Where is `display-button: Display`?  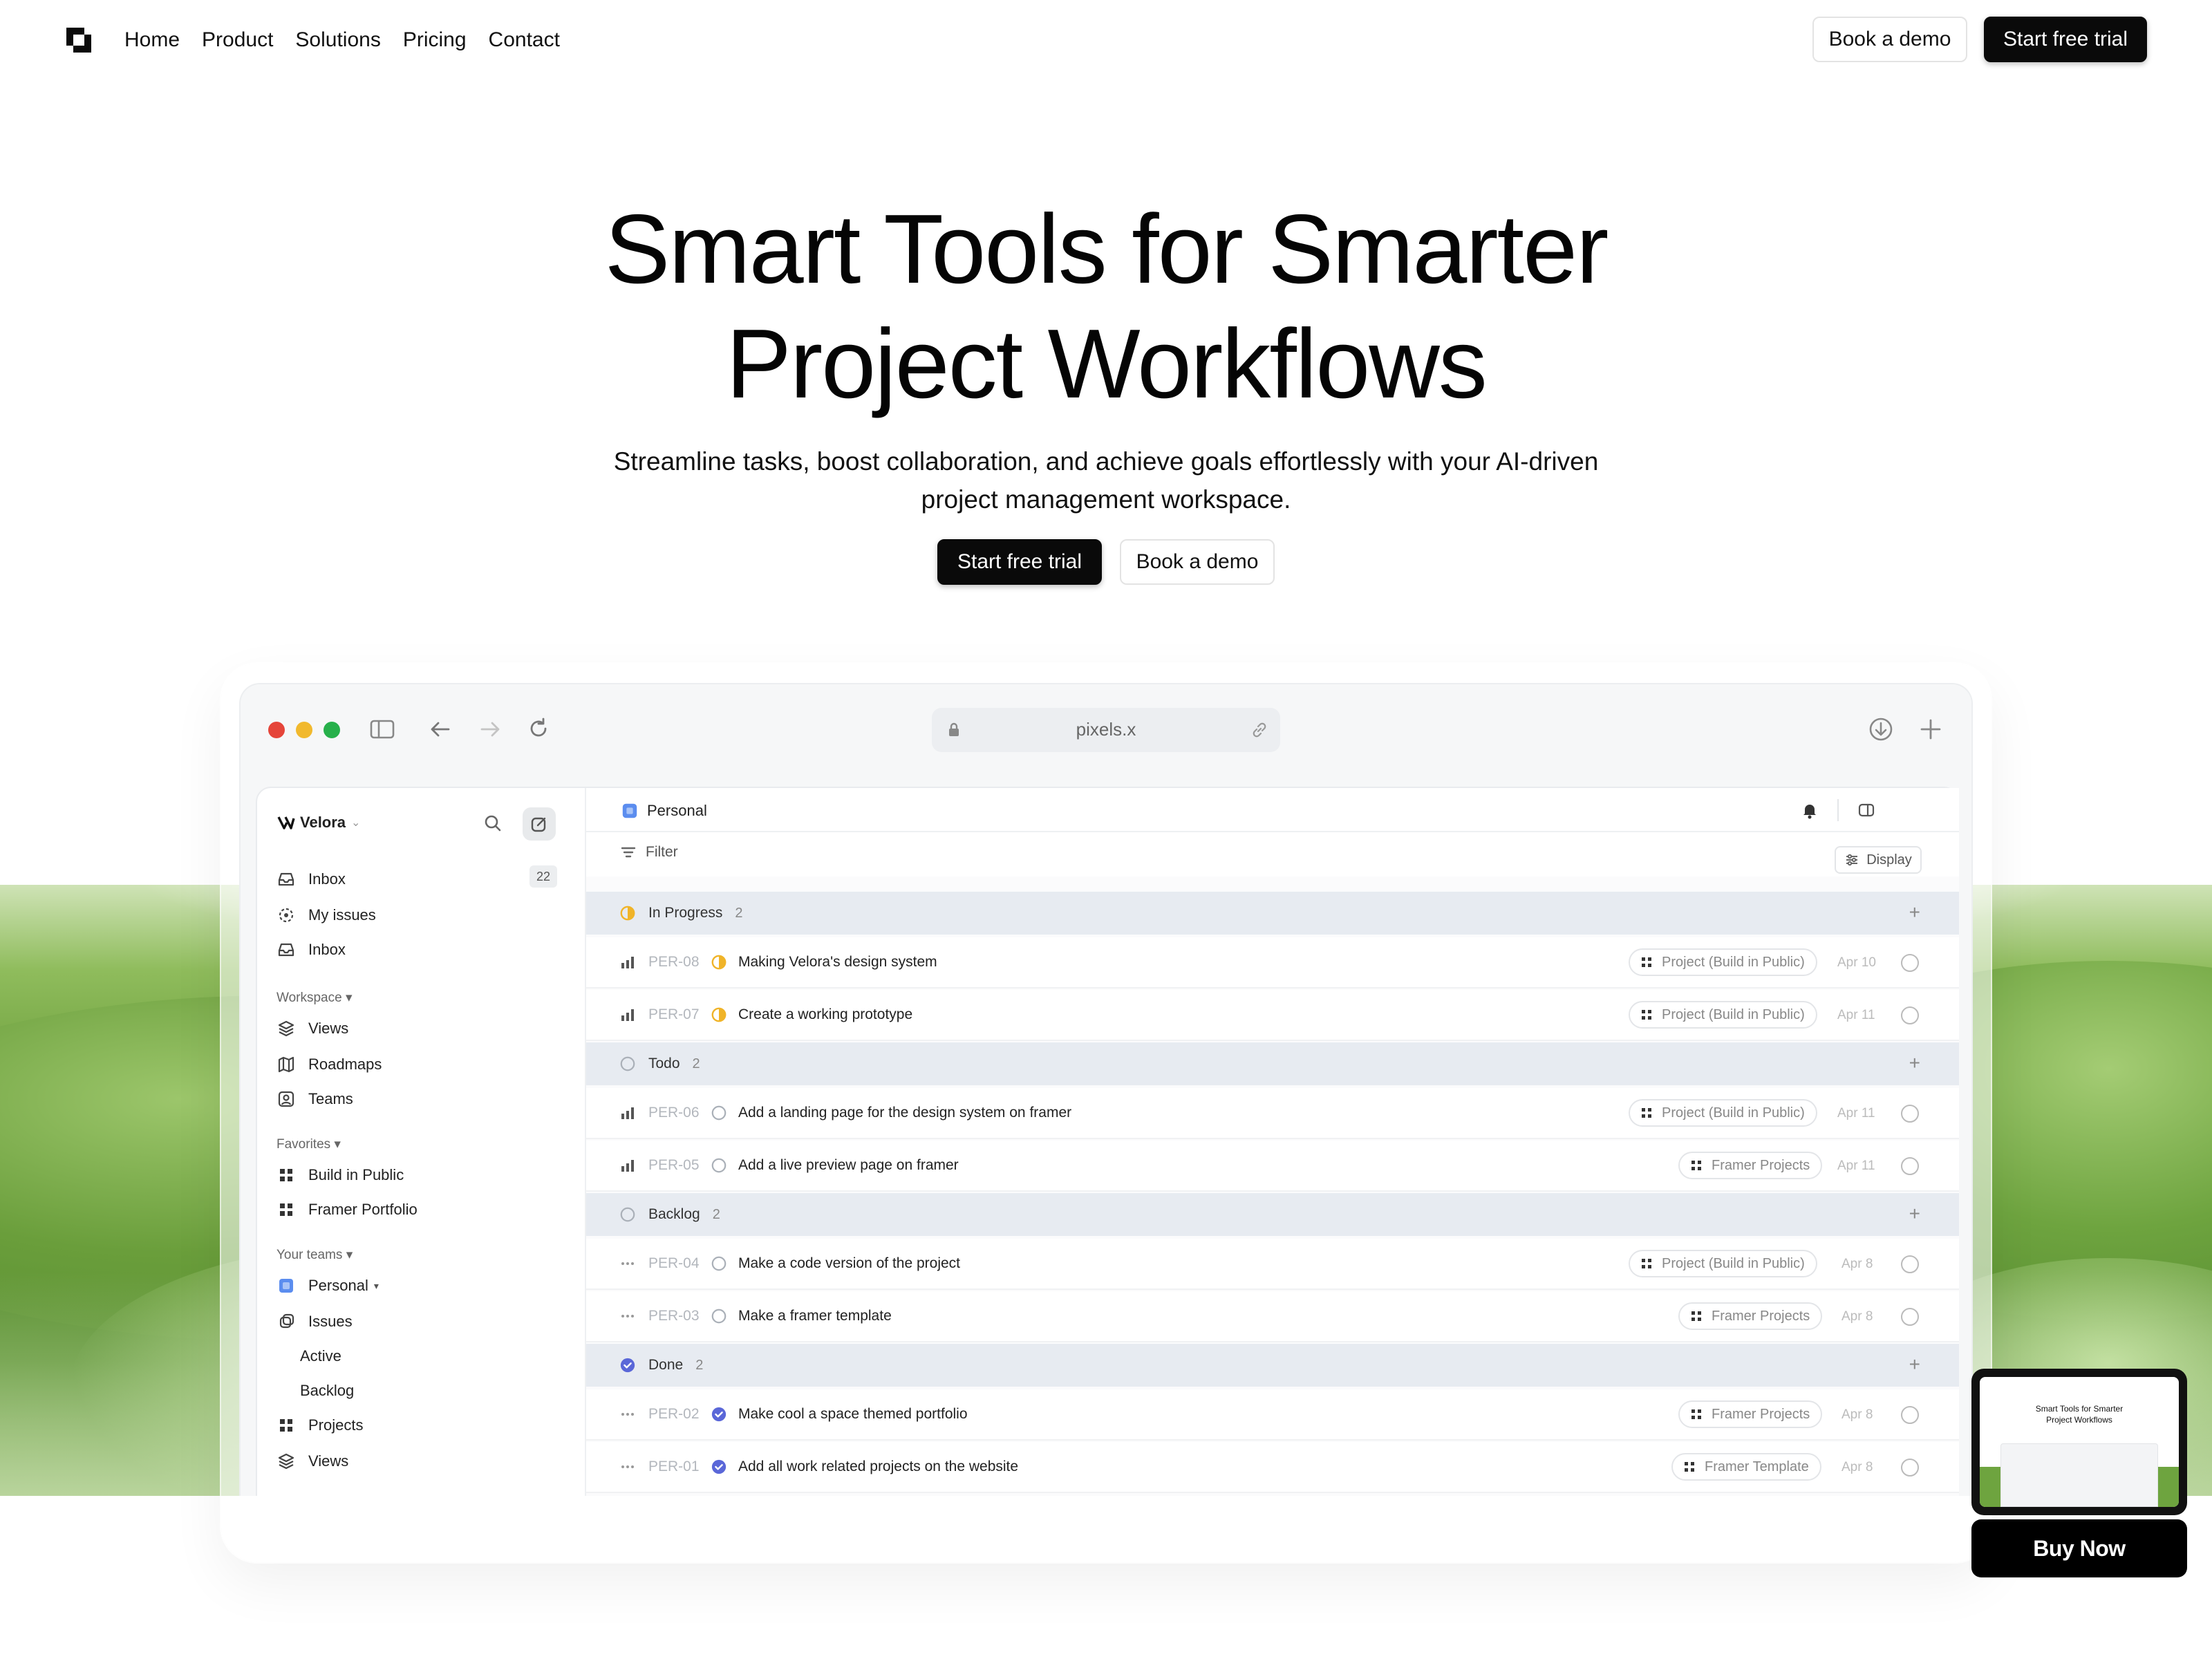 display-button: Display is located at coordinates (1878, 860).